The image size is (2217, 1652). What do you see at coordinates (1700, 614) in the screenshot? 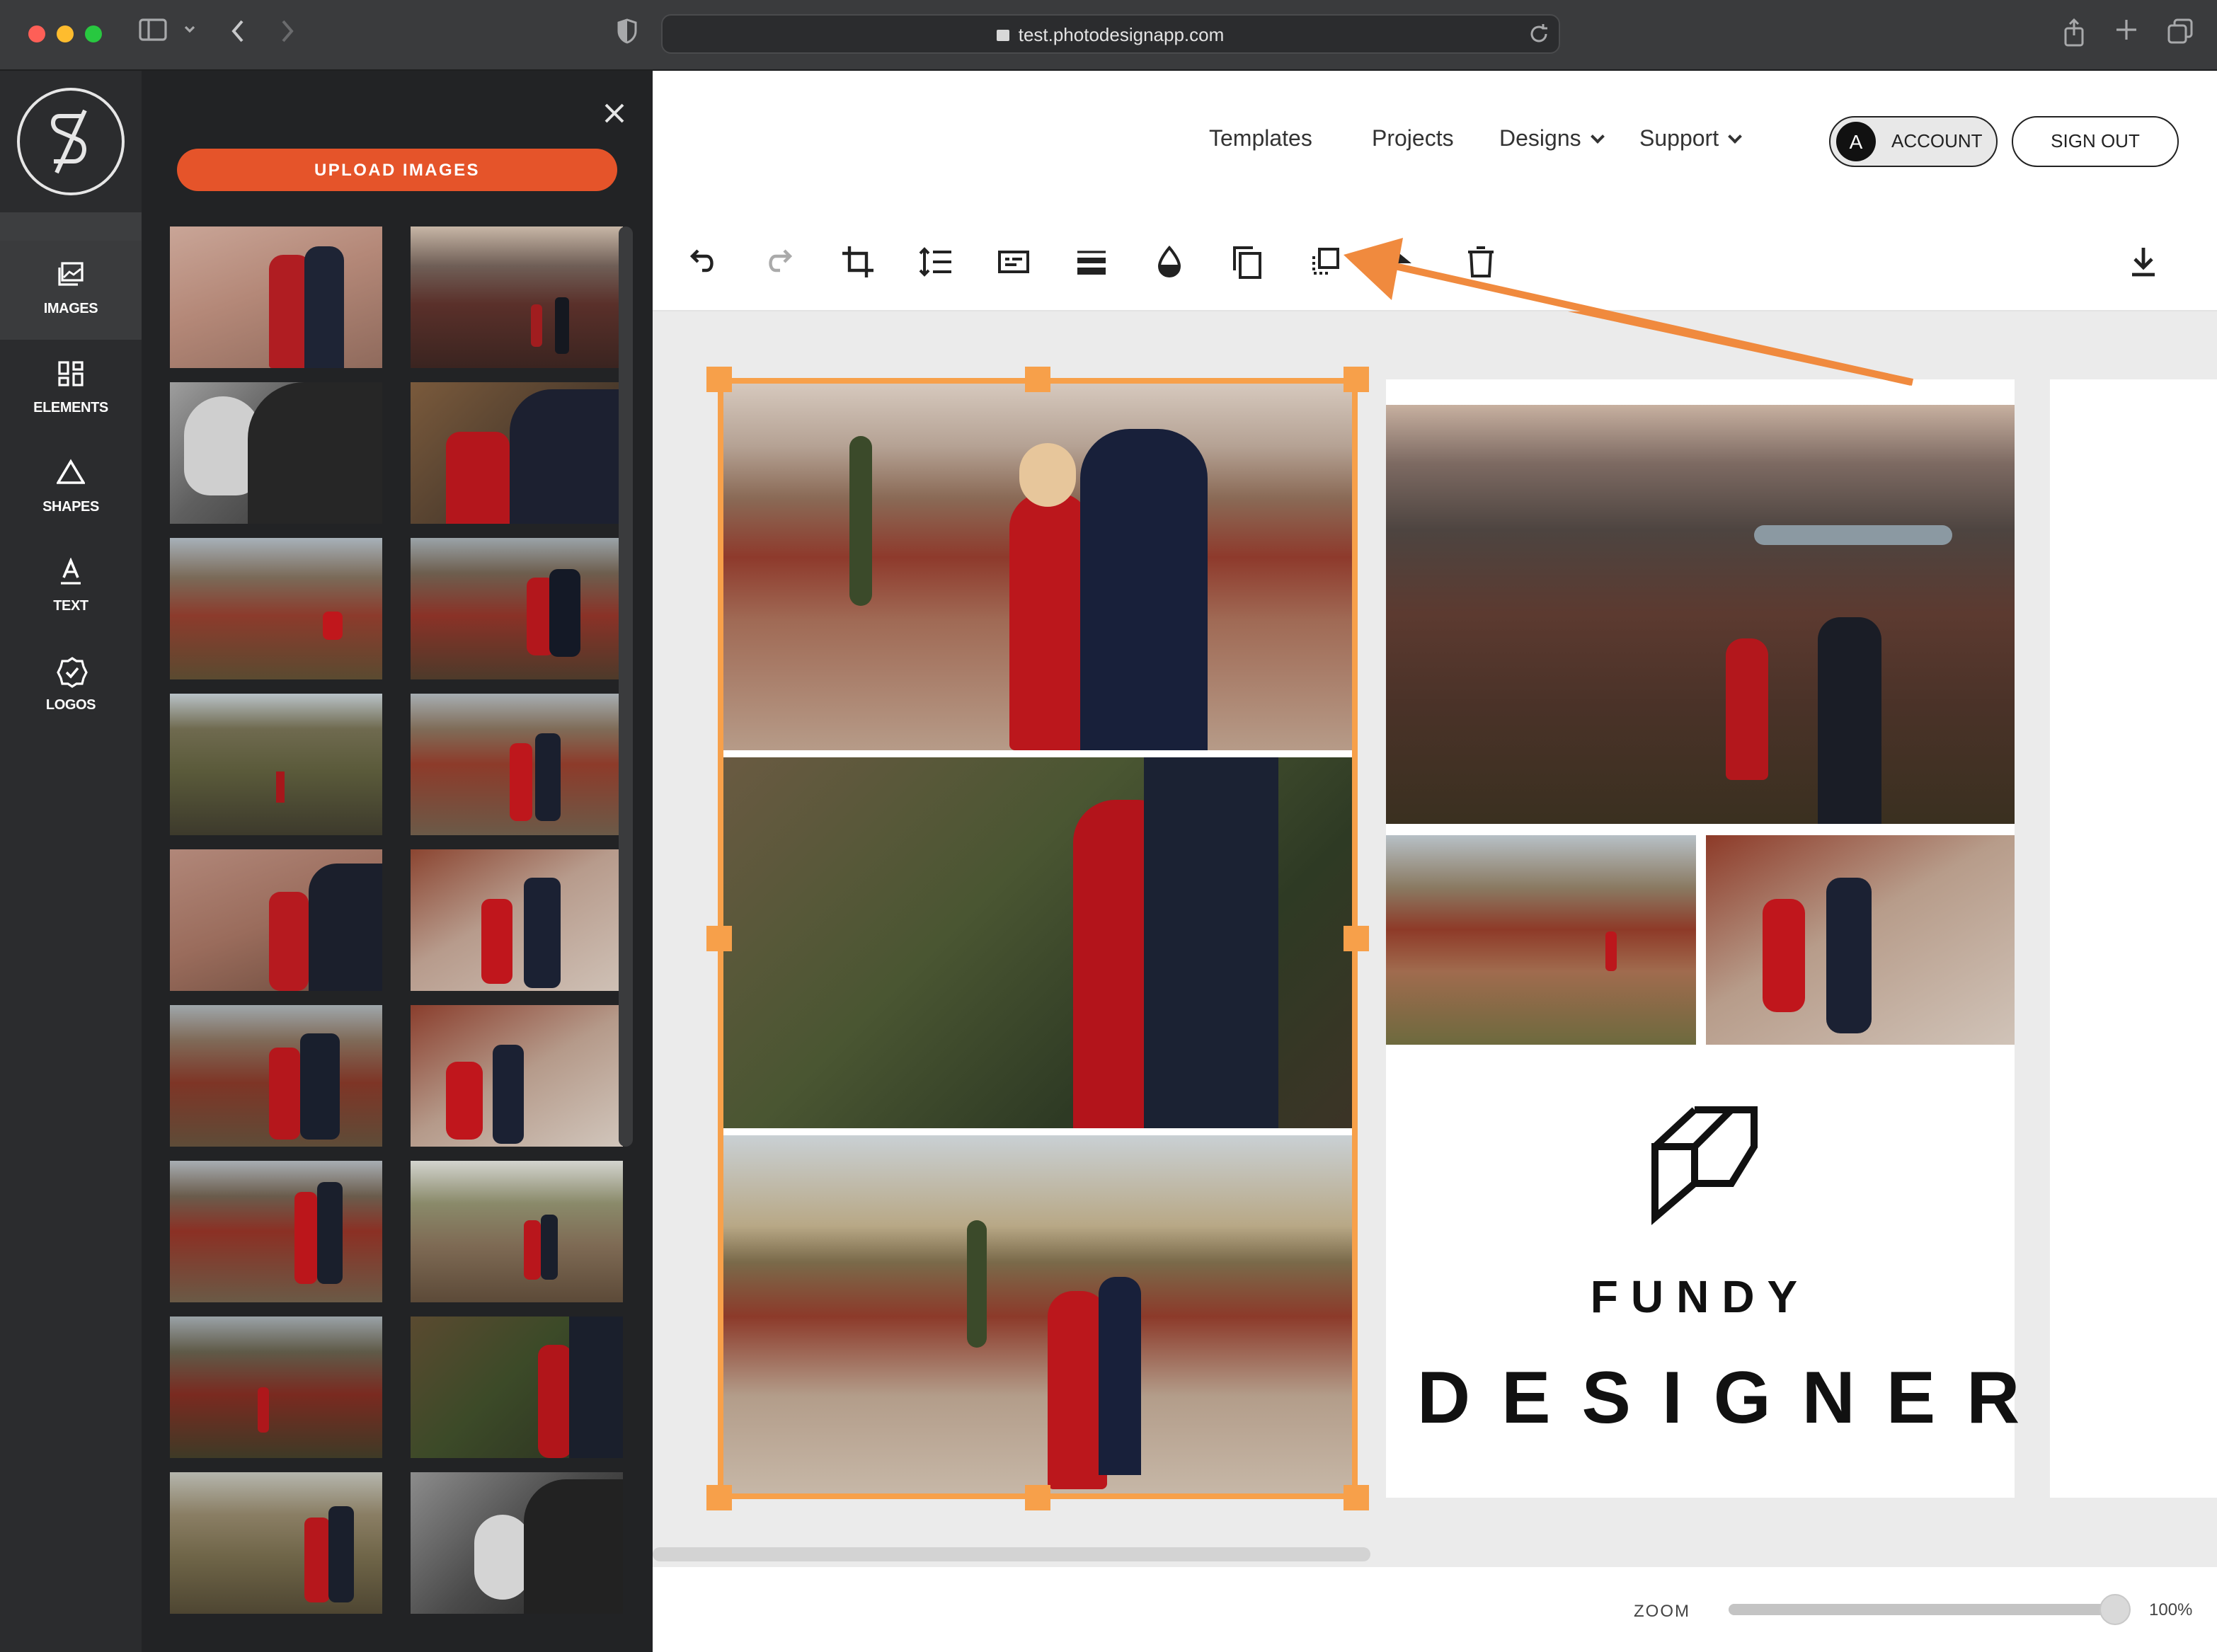
I see `photo-frame-hero` at bounding box center [1700, 614].